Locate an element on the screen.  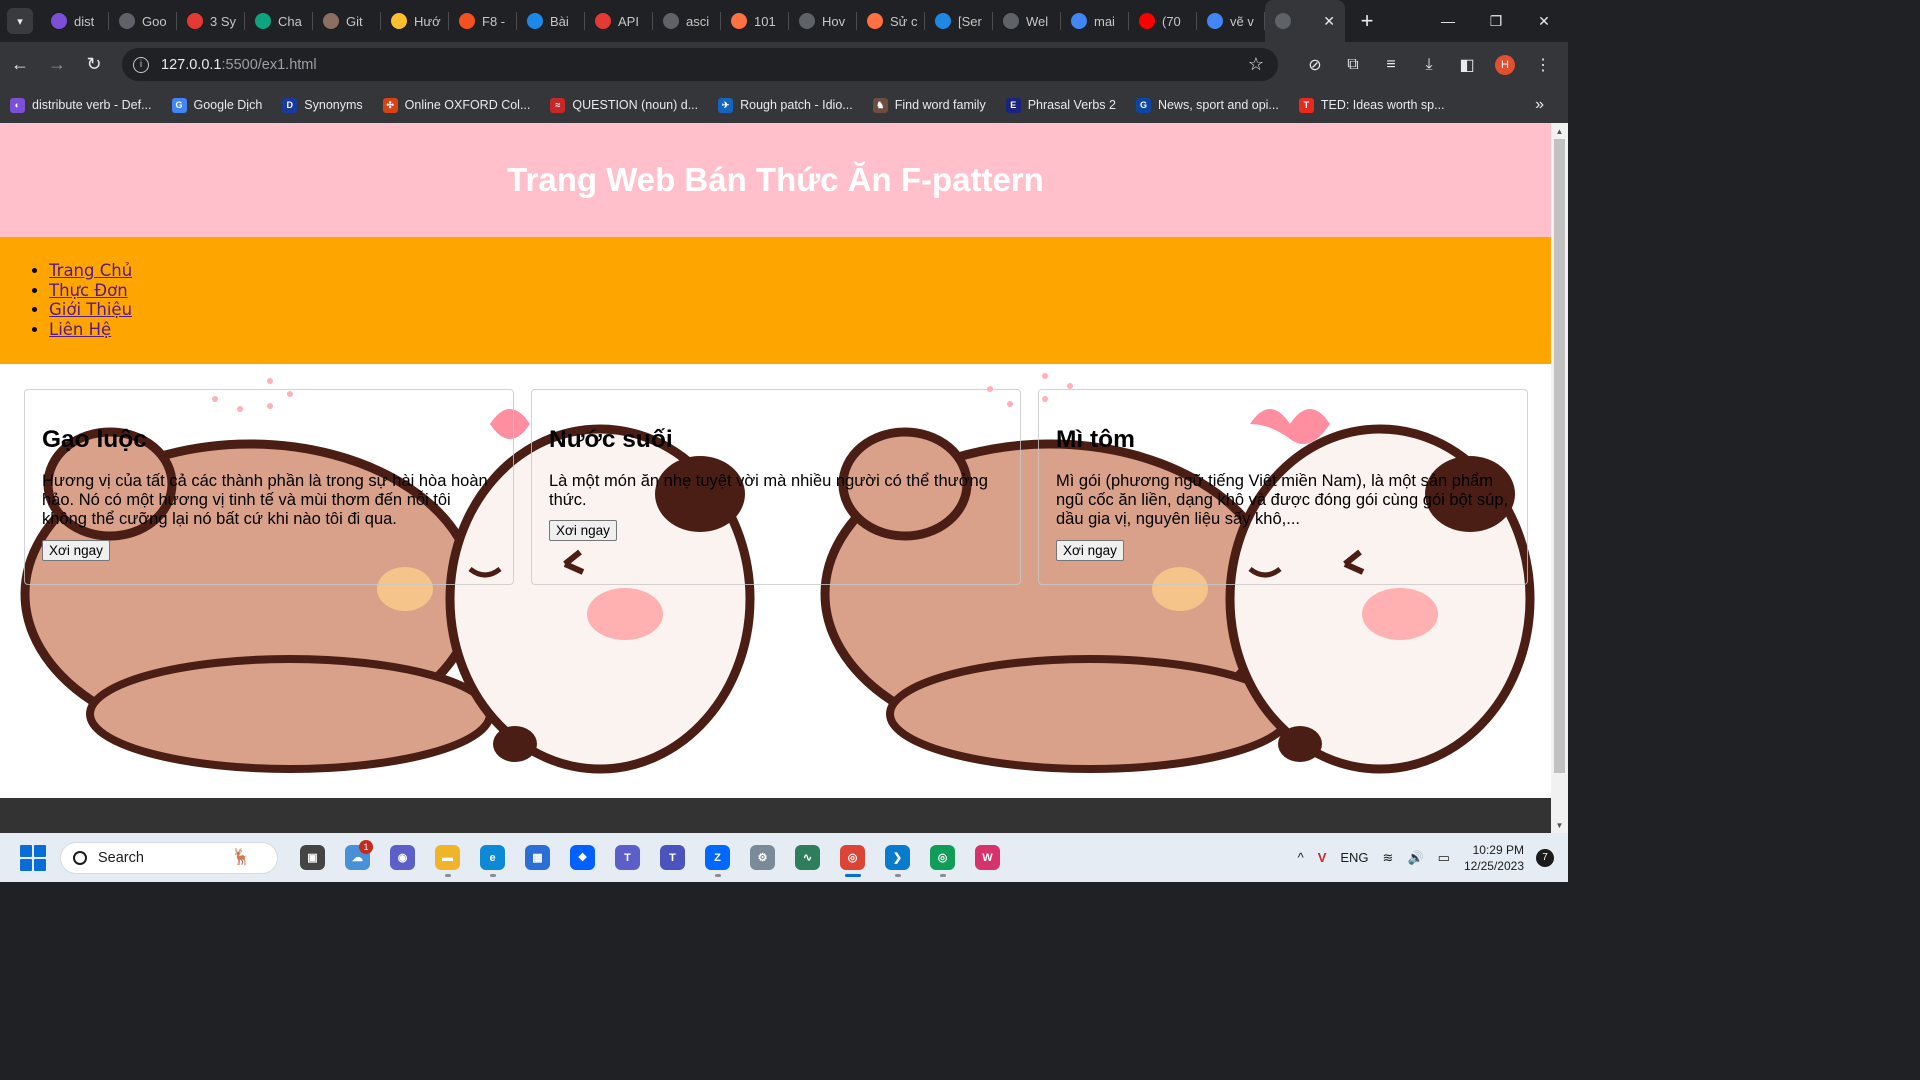
taskbar-app-chrome-profile: ◎ is located at coordinates (942, 858).